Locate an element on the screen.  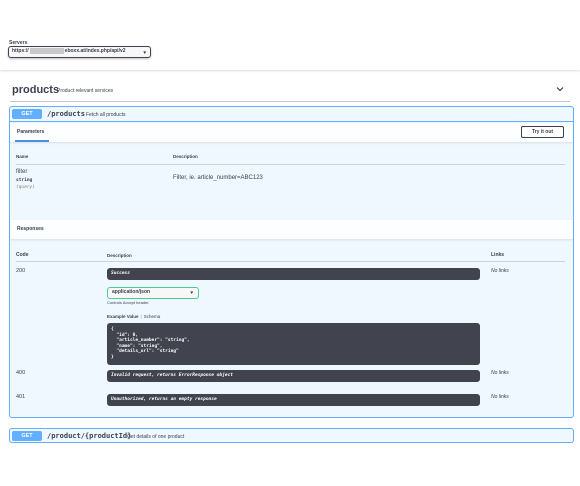
param-type: string is located at coordinates (24, 180).